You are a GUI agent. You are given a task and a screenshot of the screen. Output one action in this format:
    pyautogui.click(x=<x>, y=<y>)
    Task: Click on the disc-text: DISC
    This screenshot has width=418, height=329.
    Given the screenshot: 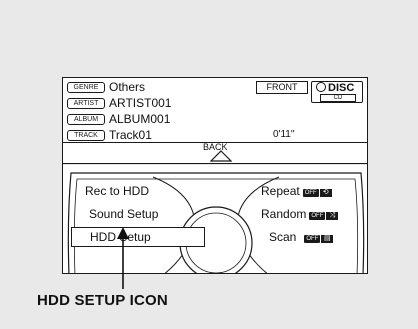 What is the action you would take?
    pyautogui.click(x=341, y=88)
    